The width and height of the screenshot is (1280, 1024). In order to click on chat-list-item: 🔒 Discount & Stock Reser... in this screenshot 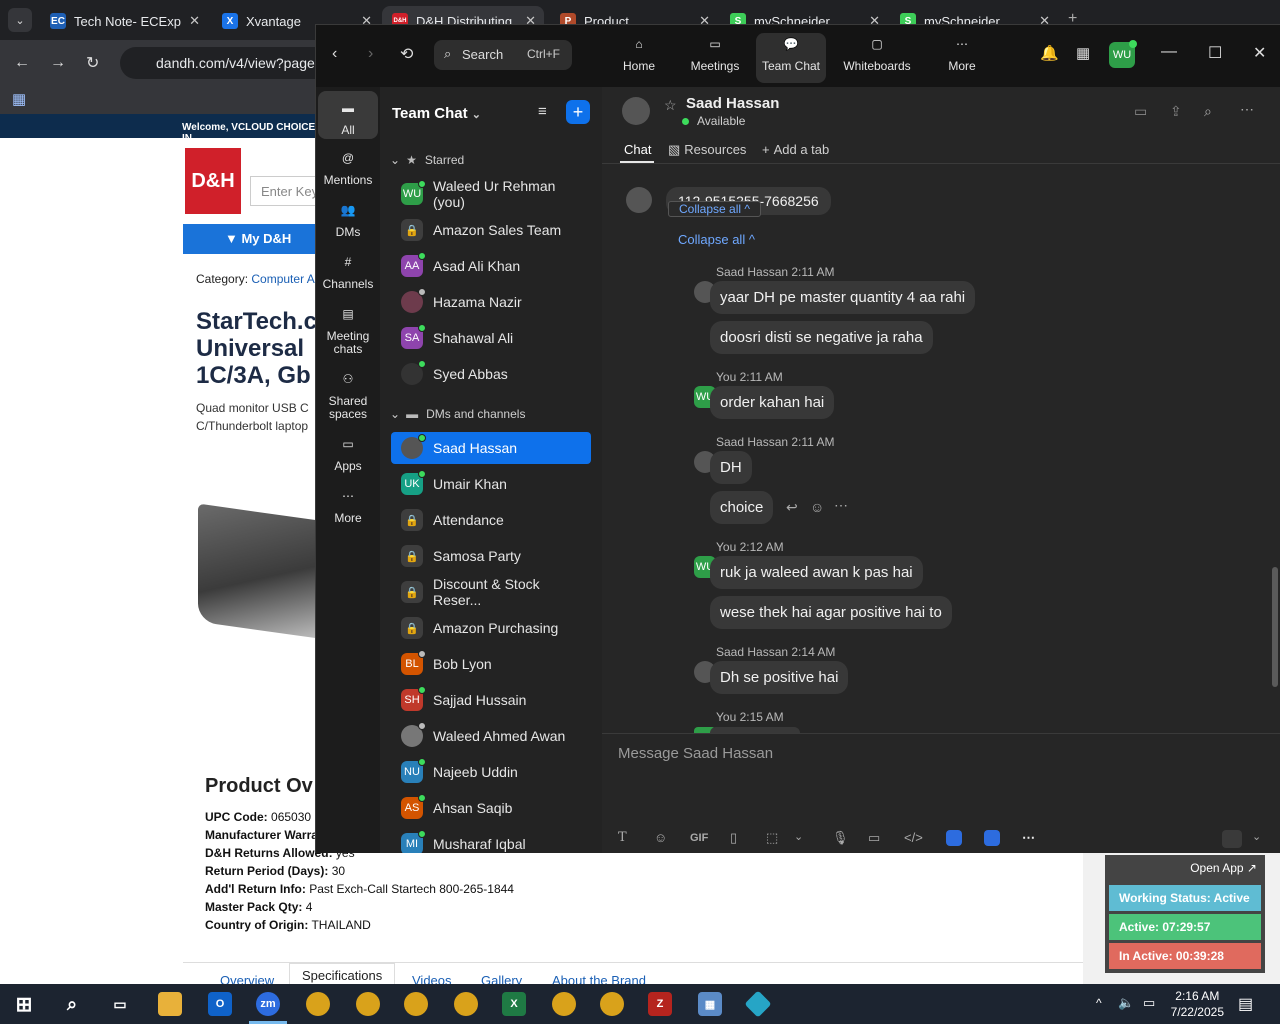, I will do `click(491, 592)`.